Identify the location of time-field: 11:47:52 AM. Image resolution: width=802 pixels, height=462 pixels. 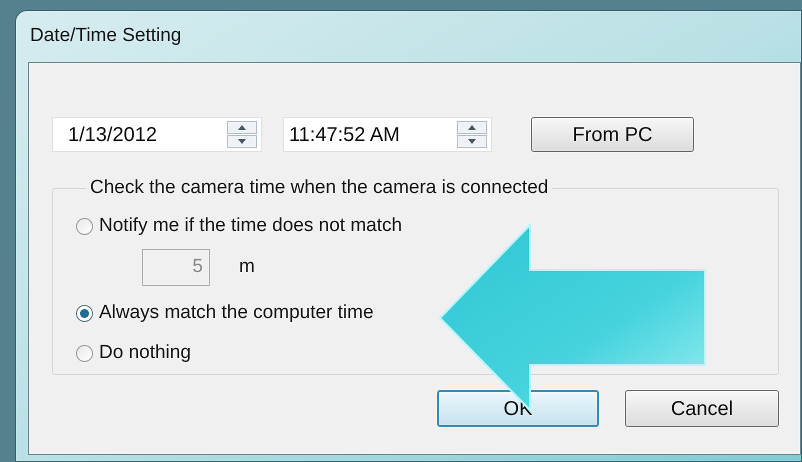
(387, 134).